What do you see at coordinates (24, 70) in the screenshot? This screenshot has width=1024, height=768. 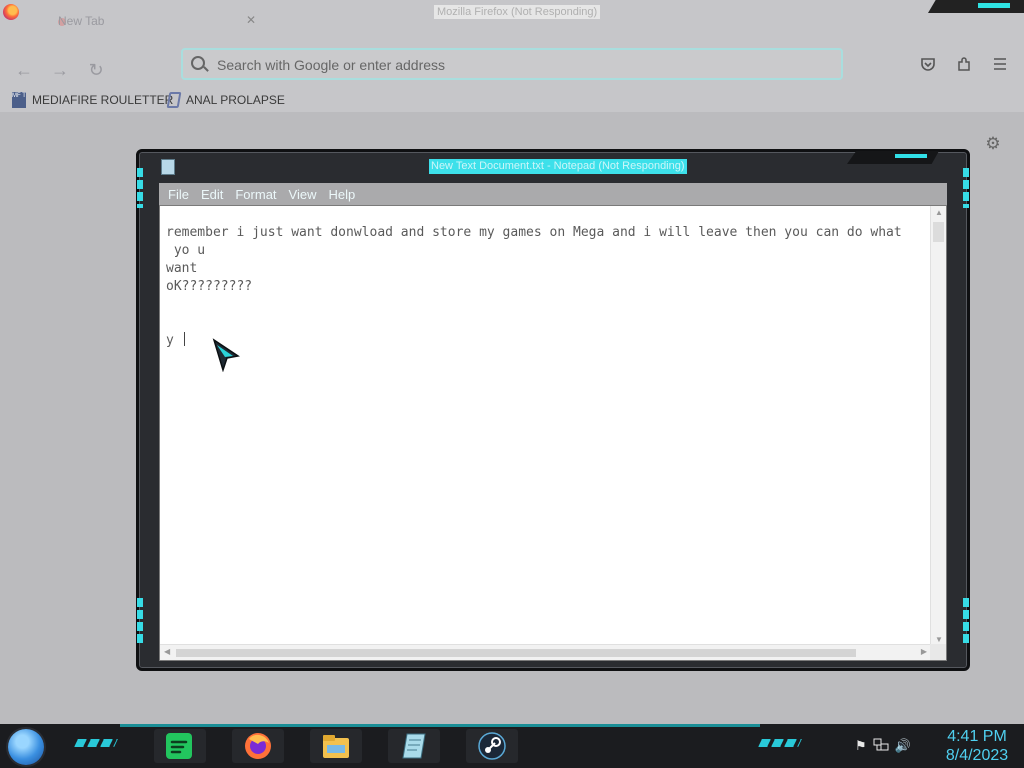 I see `back-icon: ←` at bounding box center [24, 70].